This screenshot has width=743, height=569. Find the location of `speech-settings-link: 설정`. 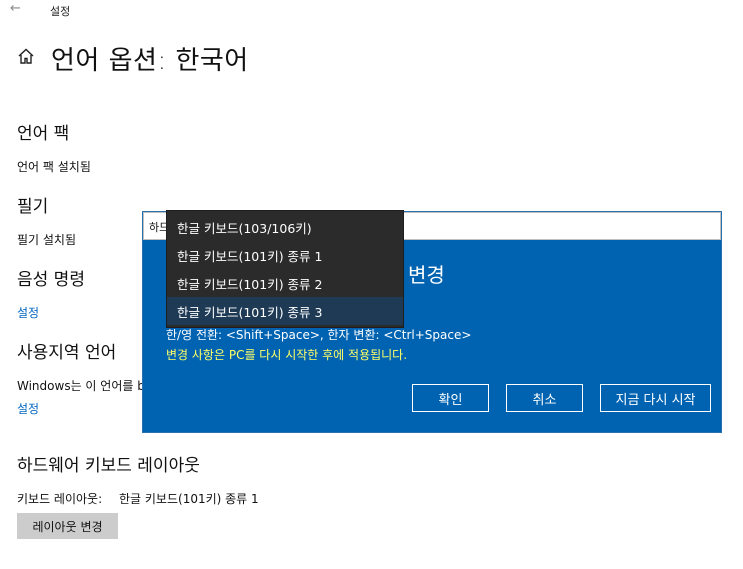

speech-settings-link: 설정 is located at coordinates (28, 312).